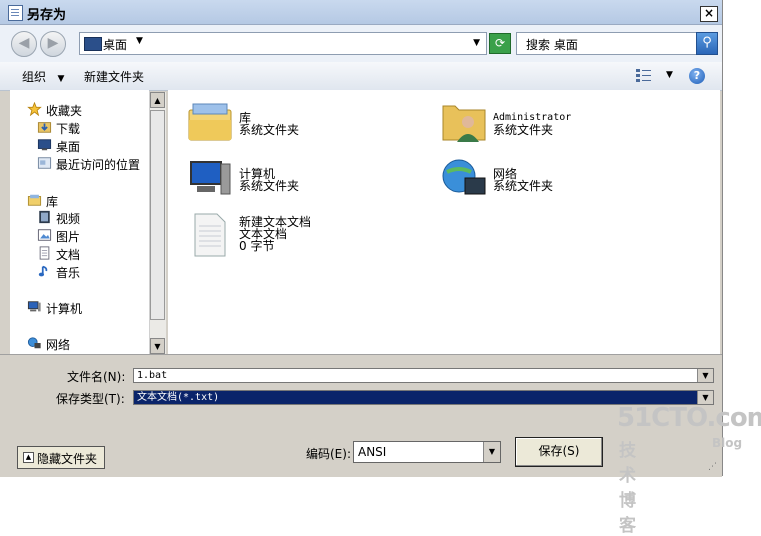  I want to click on navigation-pane: 收藏夹 下载 桌面 最近访问的位置 库 视频 图片 文档 音乐 计算机 网络, so click(79, 222).